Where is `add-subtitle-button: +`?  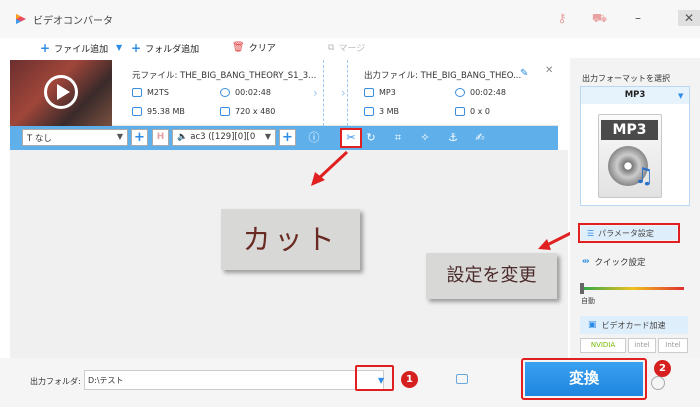 add-subtitle-button: + is located at coordinates (139, 137).